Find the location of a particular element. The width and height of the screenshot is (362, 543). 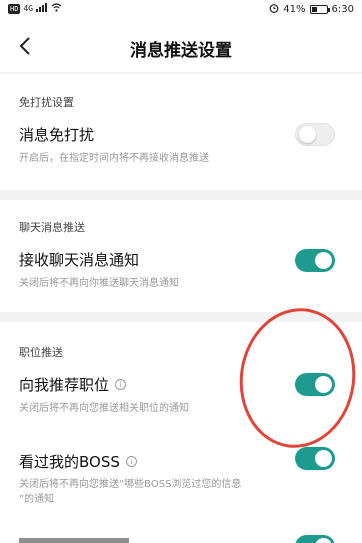

section-label-chat: 聊天消息推送 is located at coordinates (52, 227).